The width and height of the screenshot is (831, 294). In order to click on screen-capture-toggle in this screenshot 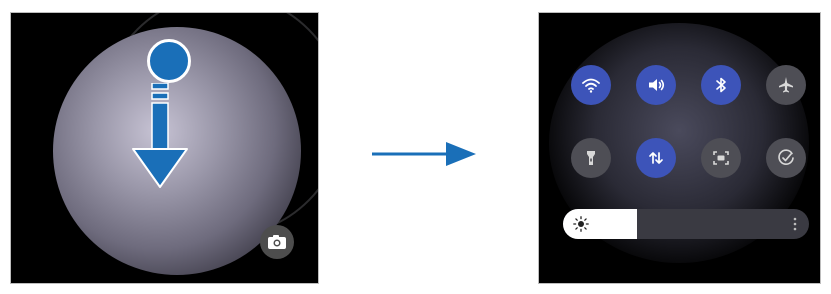, I will do `click(721, 158)`.